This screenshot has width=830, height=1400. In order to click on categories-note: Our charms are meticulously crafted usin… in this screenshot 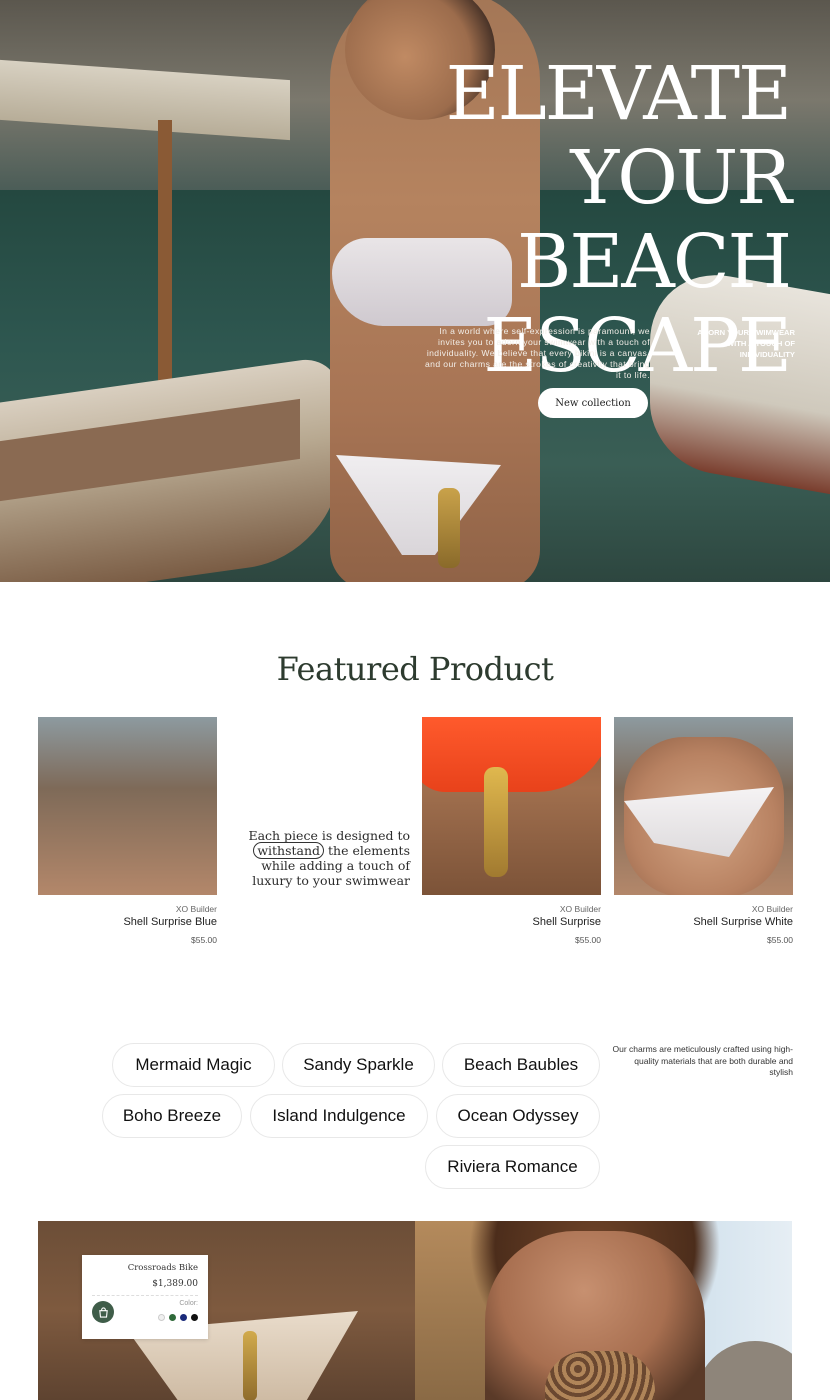, I will do `click(702, 1060)`.